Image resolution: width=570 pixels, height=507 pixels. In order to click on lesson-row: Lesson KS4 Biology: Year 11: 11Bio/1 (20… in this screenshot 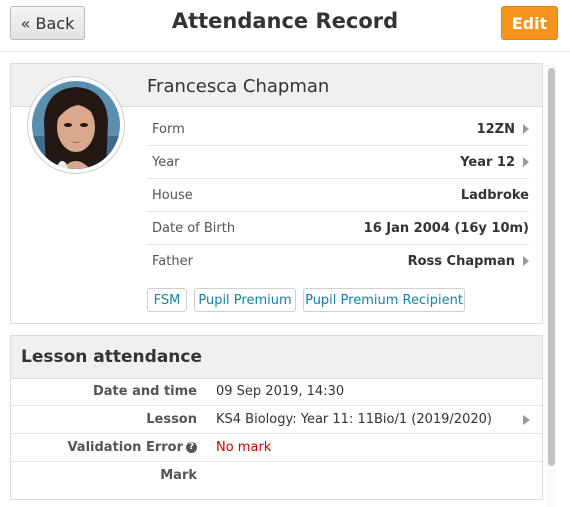, I will do `click(276, 420)`.